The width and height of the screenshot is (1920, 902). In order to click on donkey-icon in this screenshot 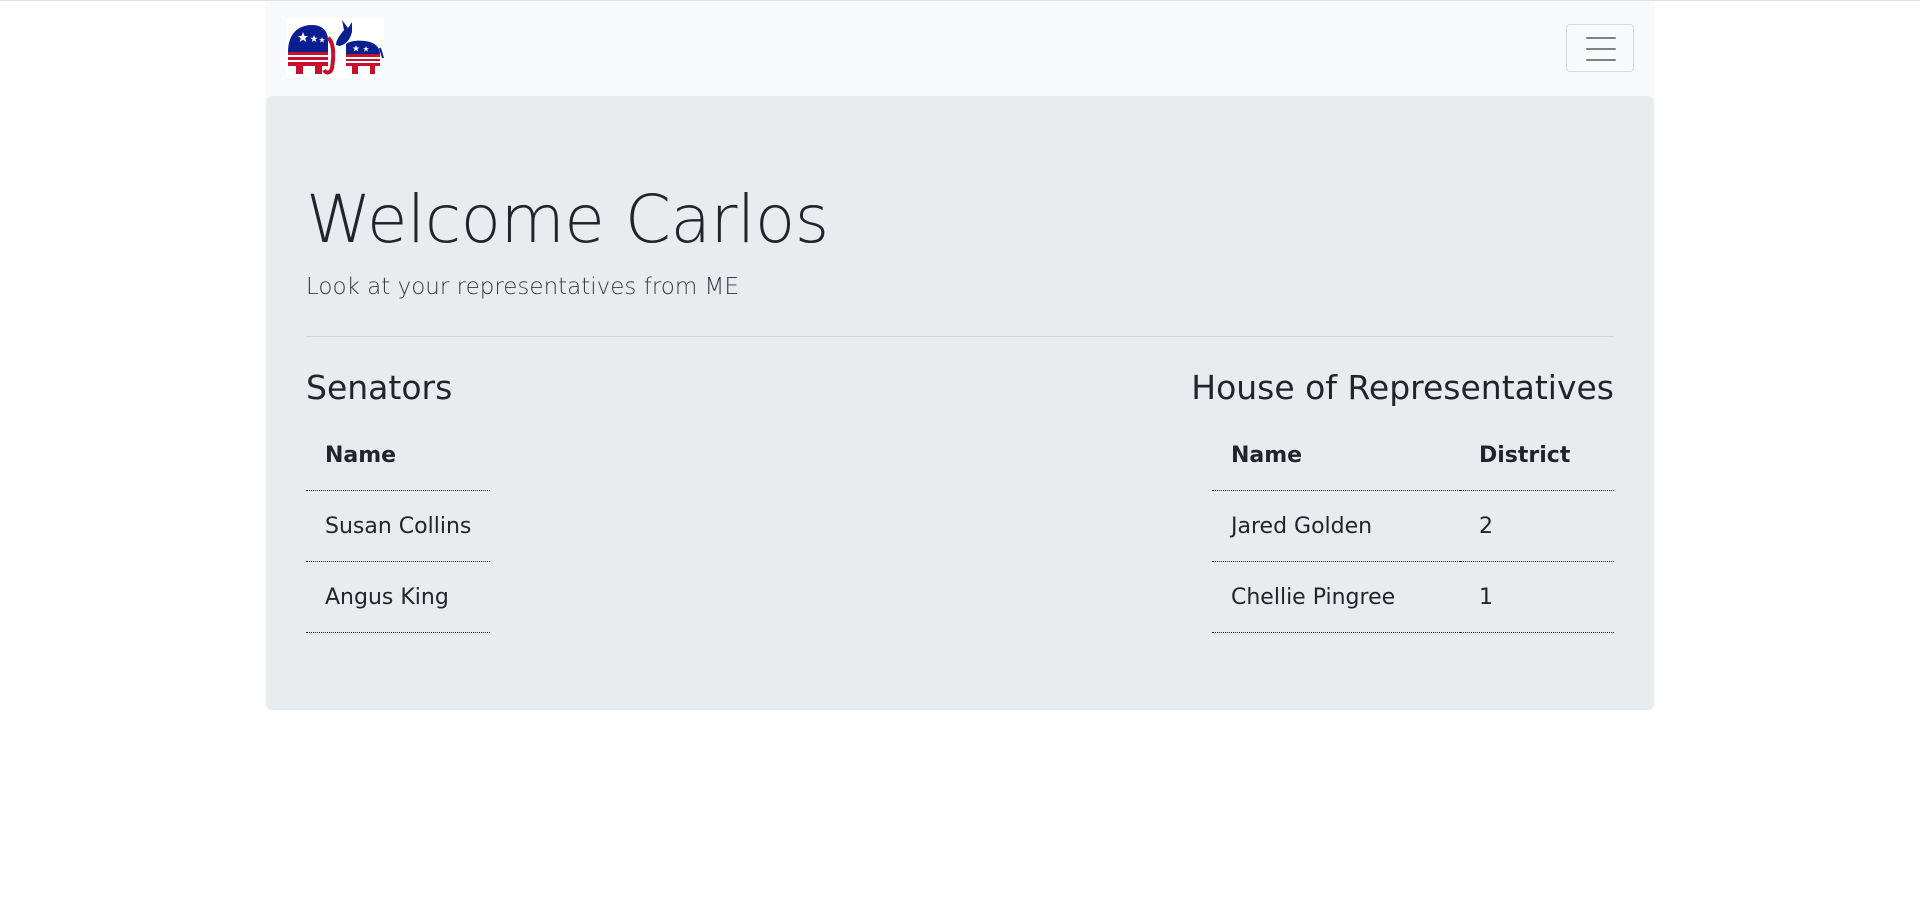, I will do `click(360, 47)`.